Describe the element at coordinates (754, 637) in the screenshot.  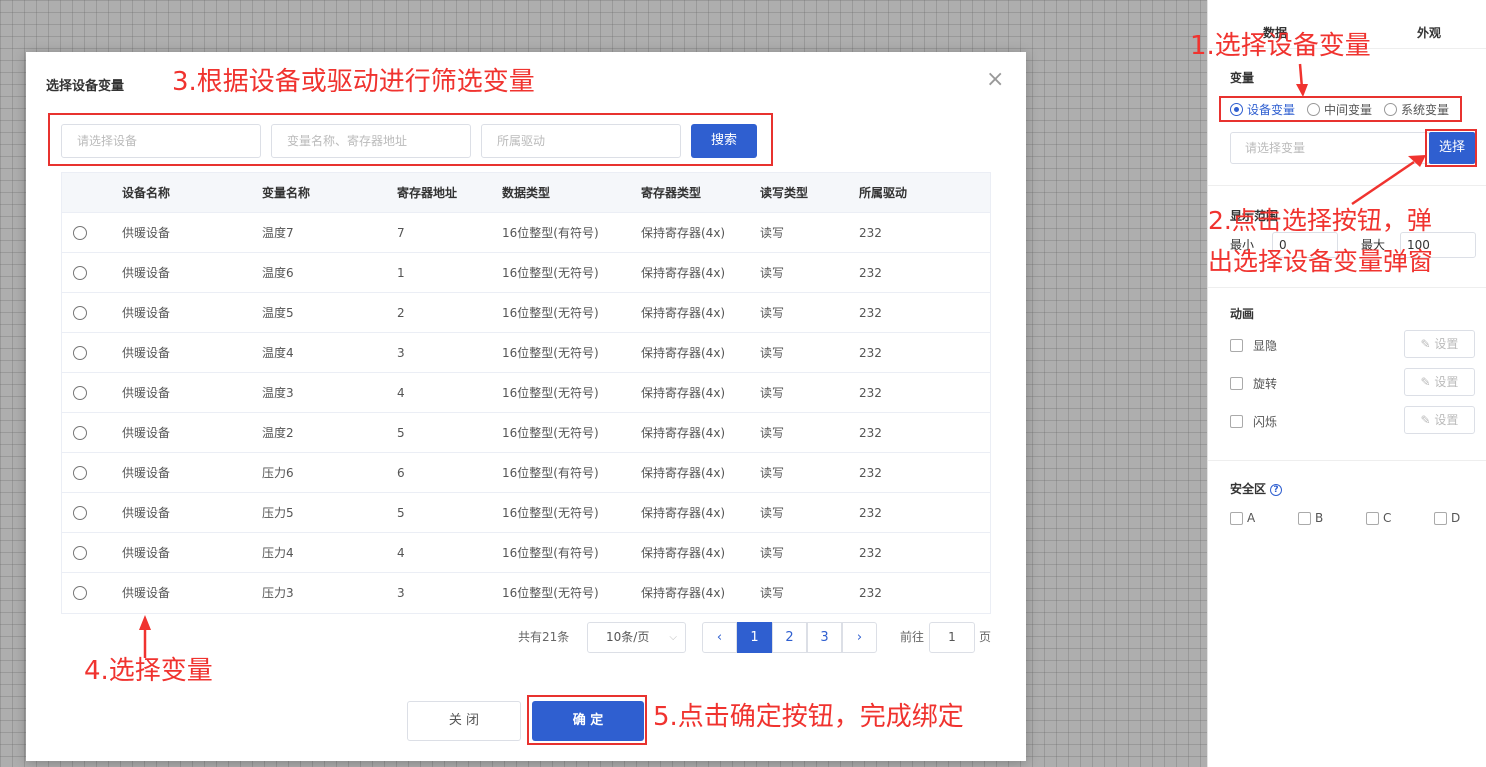
I see `page-1-button: 1` at that location.